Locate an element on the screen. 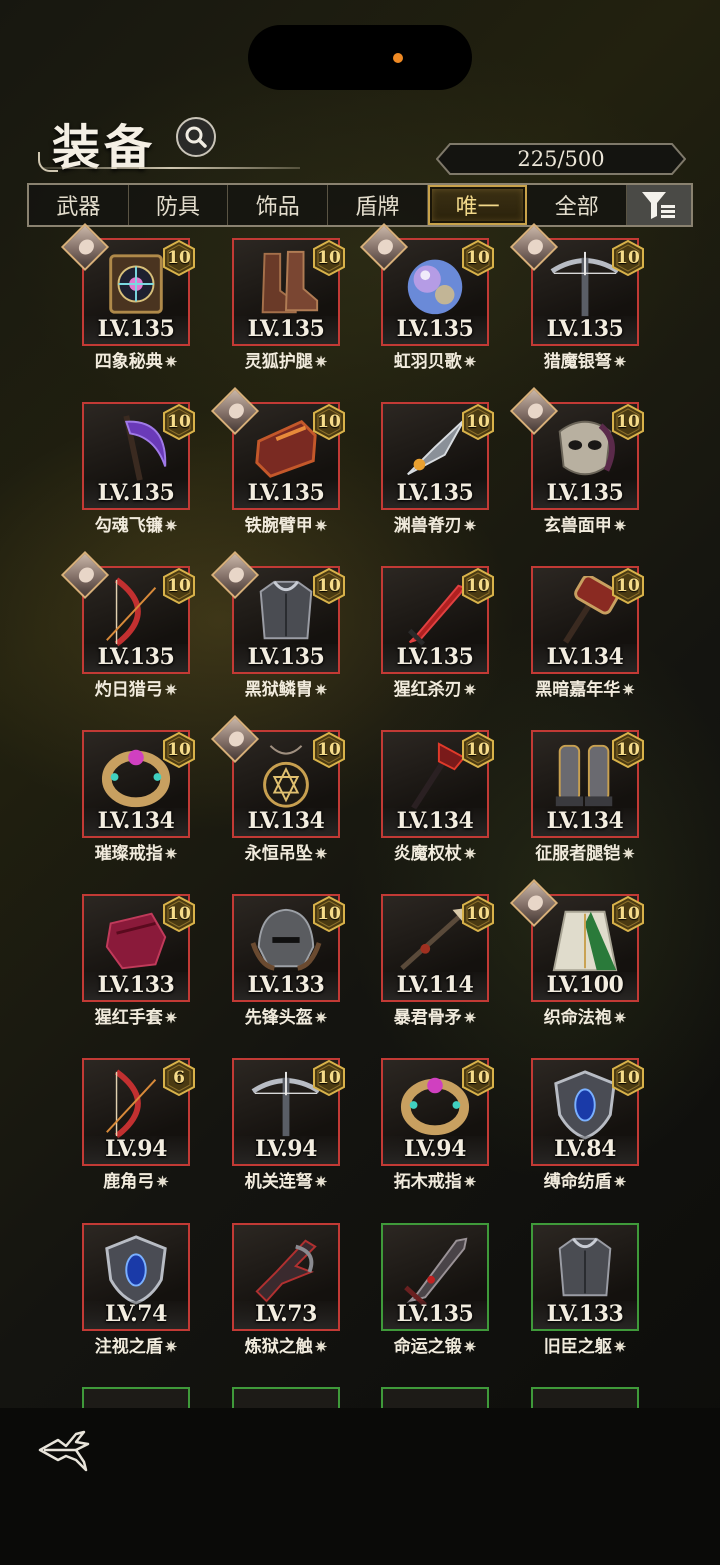 The width and height of the screenshot is (720, 1565). enhance-badge: 6 is located at coordinates (179, 1078).